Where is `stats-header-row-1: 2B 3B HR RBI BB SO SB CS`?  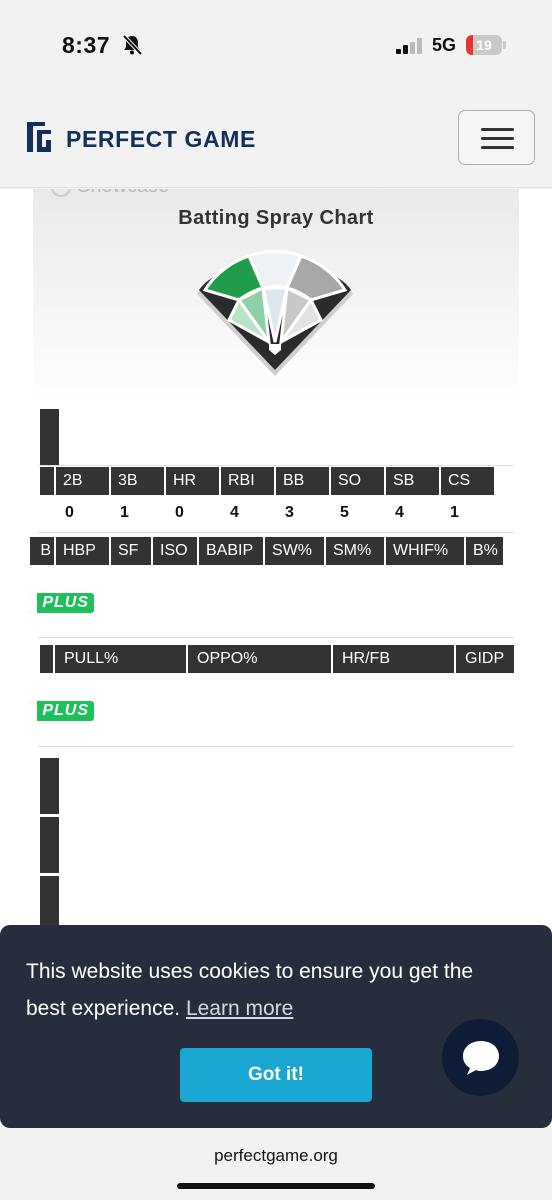 stats-header-row-1: 2B 3B HR RBI BB SO SB CS is located at coordinates (268, 481).